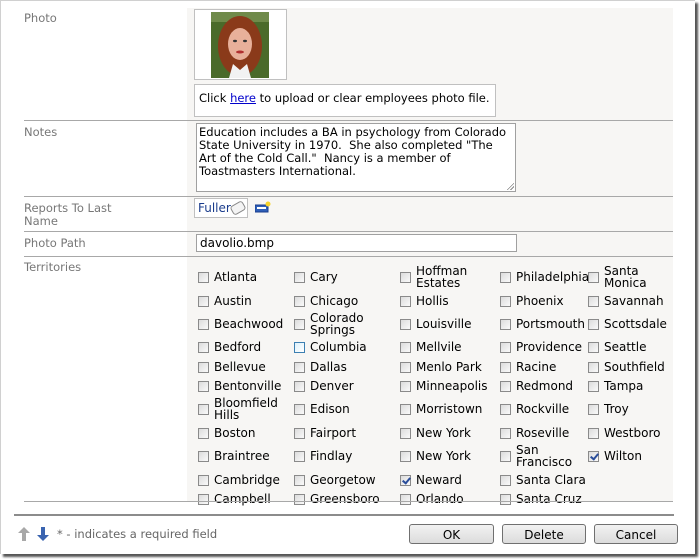  What do you see at coordinates (338, 347) in the screenshot?
I see `territory-label: Columbia` at bounding box center [338, 347].